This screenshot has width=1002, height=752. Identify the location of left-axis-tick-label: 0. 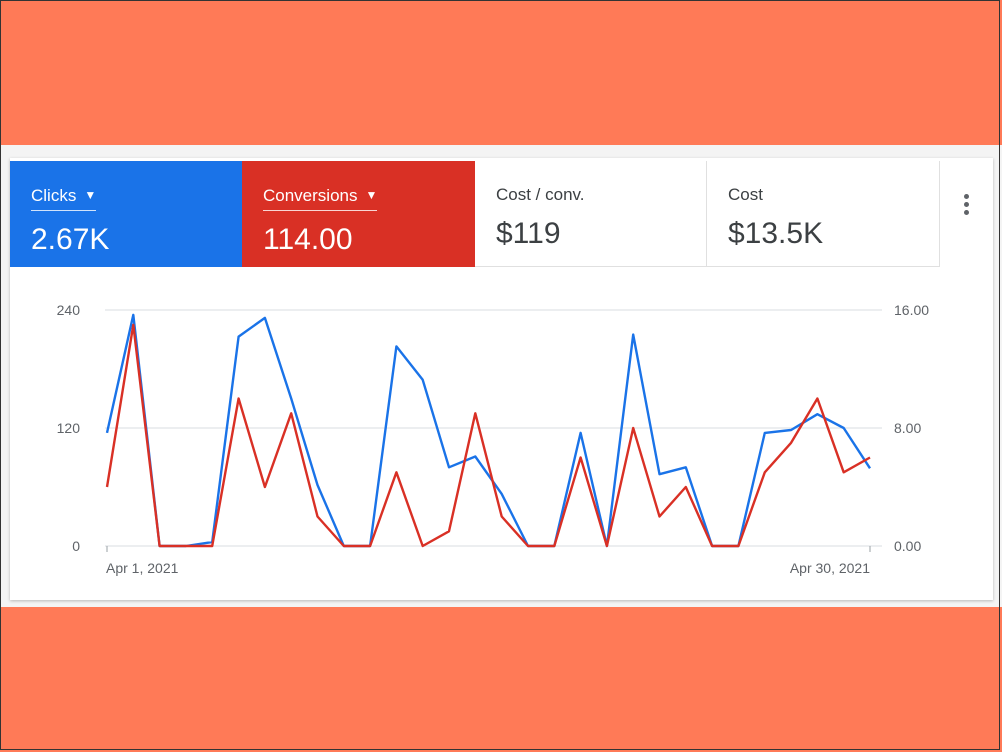
(76, 546).